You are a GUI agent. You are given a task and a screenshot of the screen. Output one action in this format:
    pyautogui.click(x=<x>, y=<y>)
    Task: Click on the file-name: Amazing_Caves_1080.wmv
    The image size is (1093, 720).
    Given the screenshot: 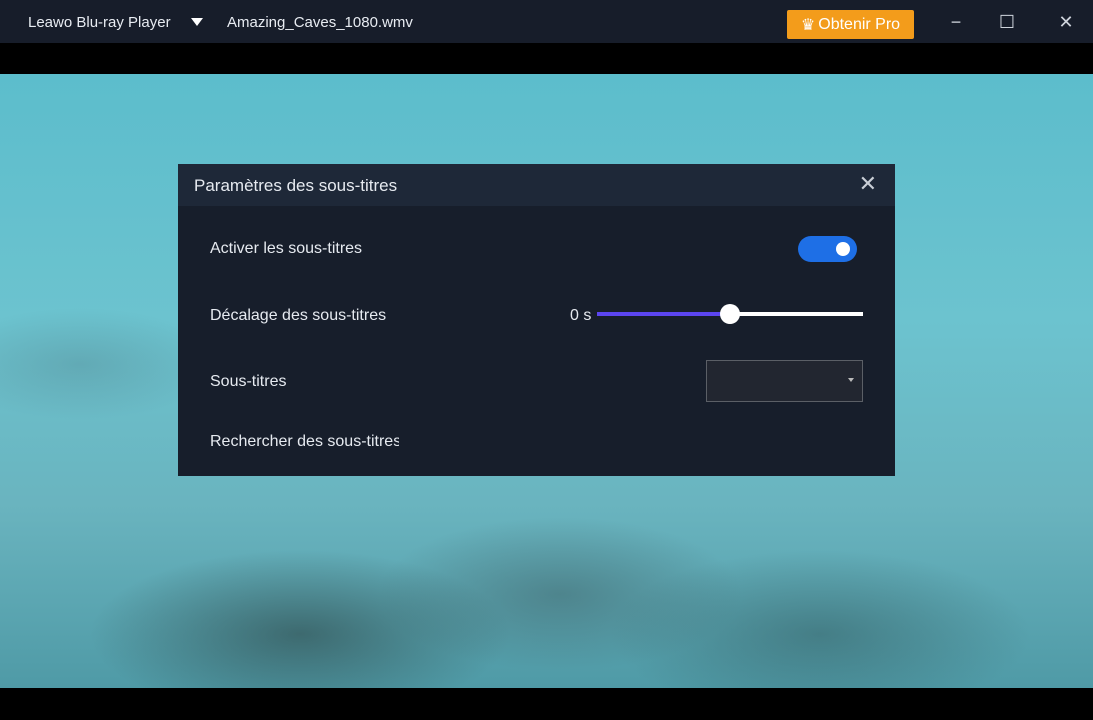 What is the action you would take?
    pyautogui.click(x=320, y=22)
    